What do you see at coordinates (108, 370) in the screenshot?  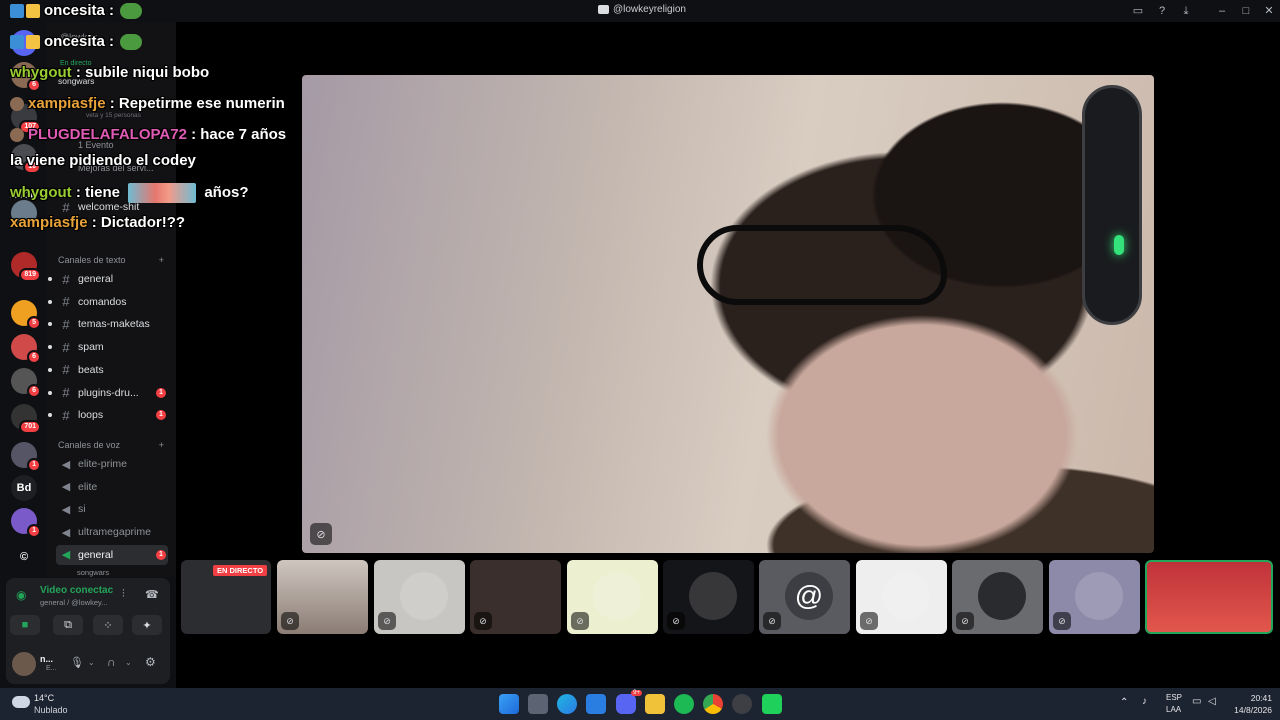 I see `channel-item: # beats` at bounding box center [108, 370].